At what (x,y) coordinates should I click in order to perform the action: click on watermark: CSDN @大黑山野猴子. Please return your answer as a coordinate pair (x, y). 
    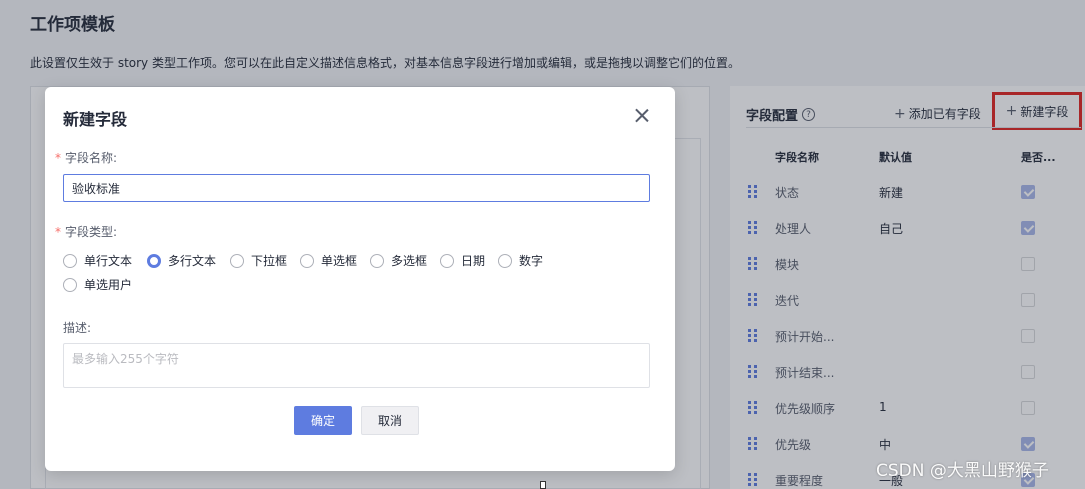
    Looking at the image, I should click on (962, 471).